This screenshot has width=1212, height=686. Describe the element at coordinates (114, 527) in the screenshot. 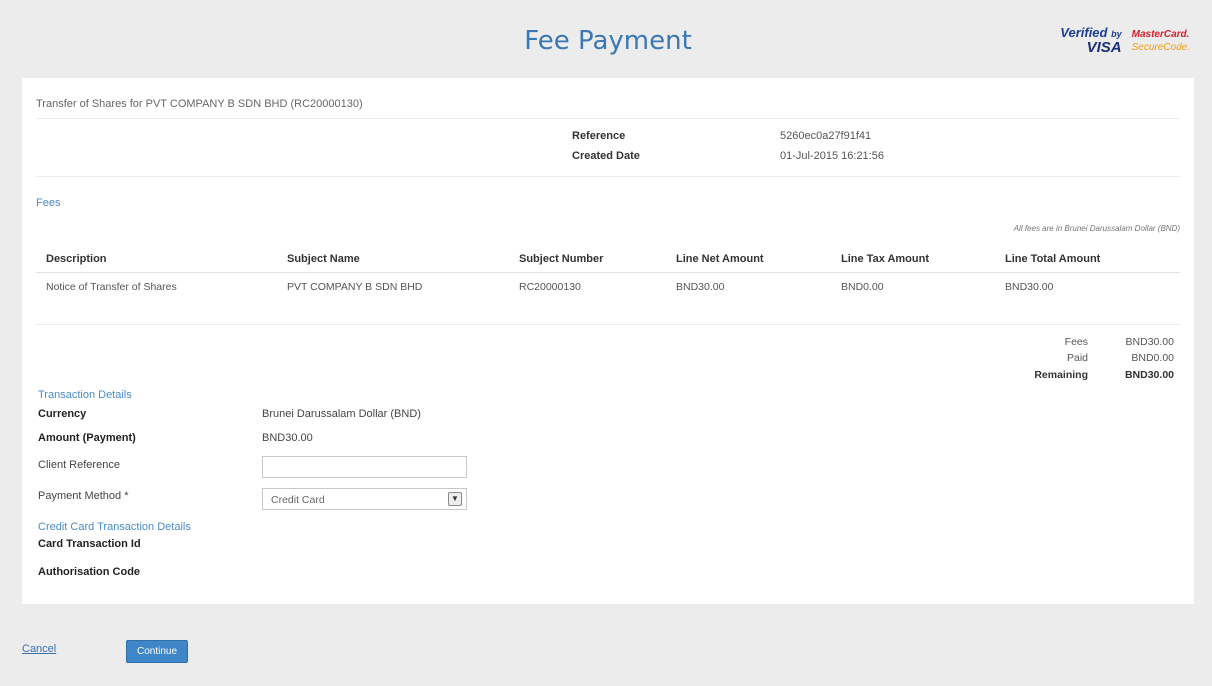

I see `card-details-label: Credit Card Transaction Details` at that location.